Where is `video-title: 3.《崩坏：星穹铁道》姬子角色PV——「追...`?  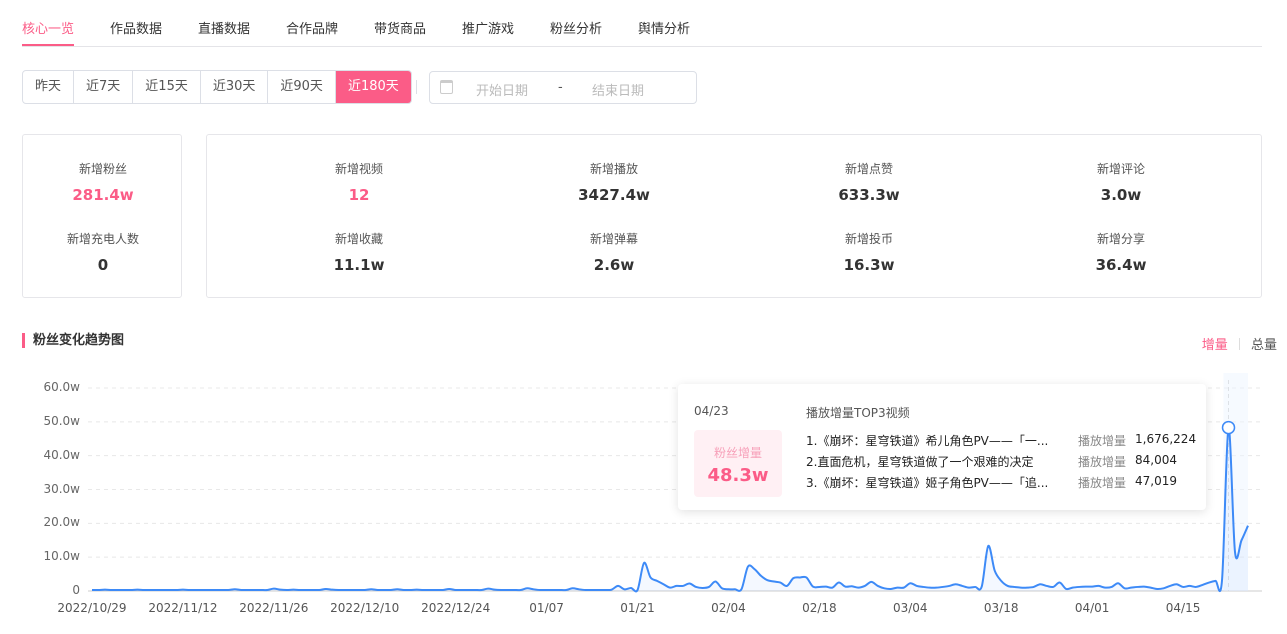
video-title: 3.《崩坏：星穹铁道》姬子角色PV——「追... is located at coordinates (931, 482).